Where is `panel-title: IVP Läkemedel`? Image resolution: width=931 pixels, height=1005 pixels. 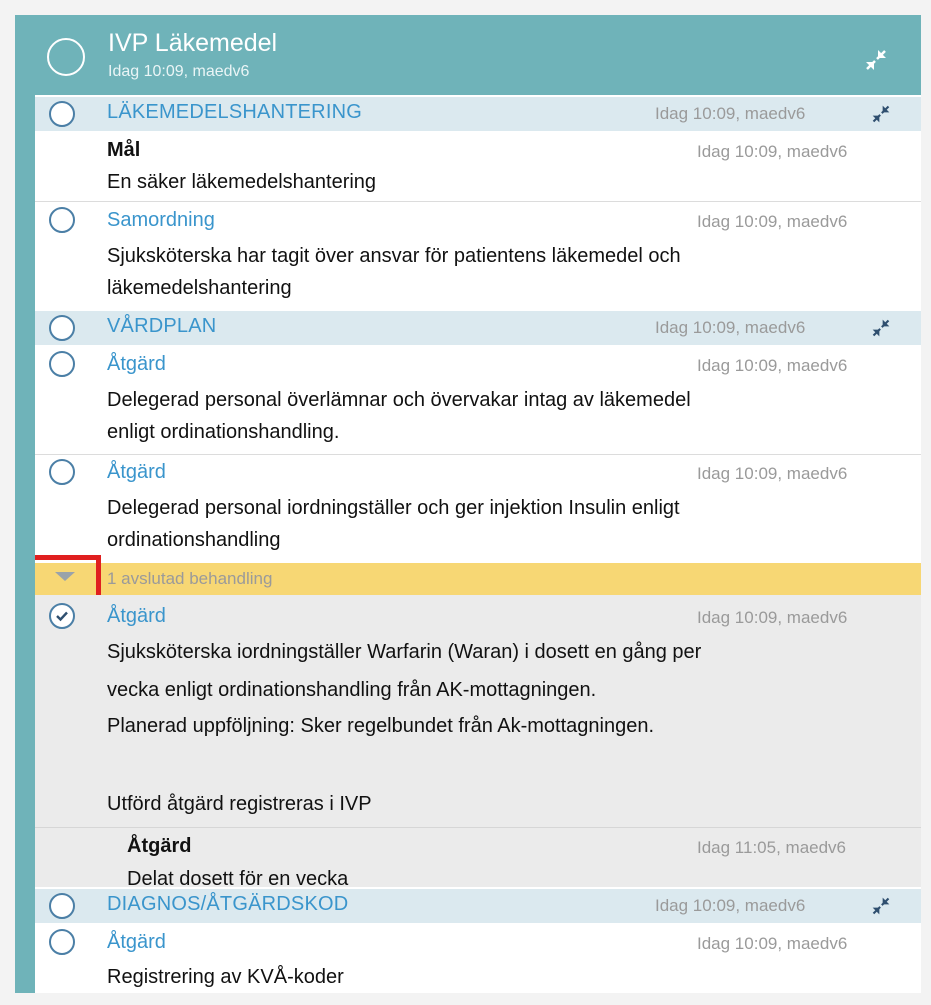
panel-title: IVP Läkemedel is located at coordinates (193, 43).